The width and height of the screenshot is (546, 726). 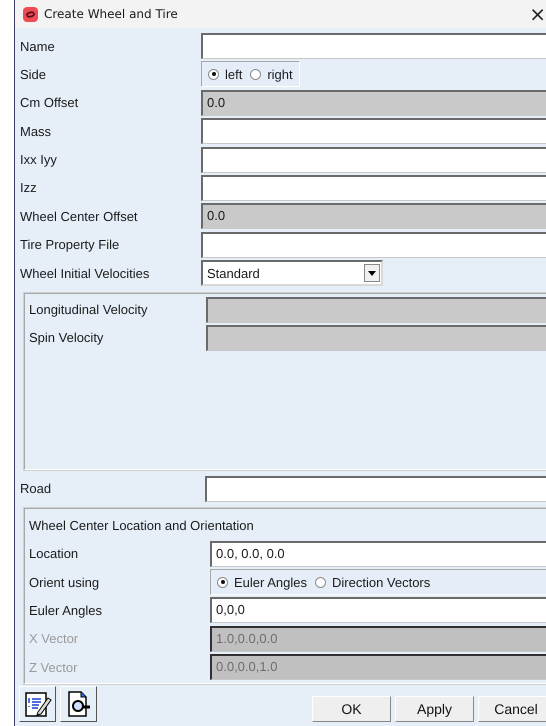 What do you see at coordinates (270, 582) in the screenshot?
I see `radio-label: Euler Angles` at bounding box center [270, 582].